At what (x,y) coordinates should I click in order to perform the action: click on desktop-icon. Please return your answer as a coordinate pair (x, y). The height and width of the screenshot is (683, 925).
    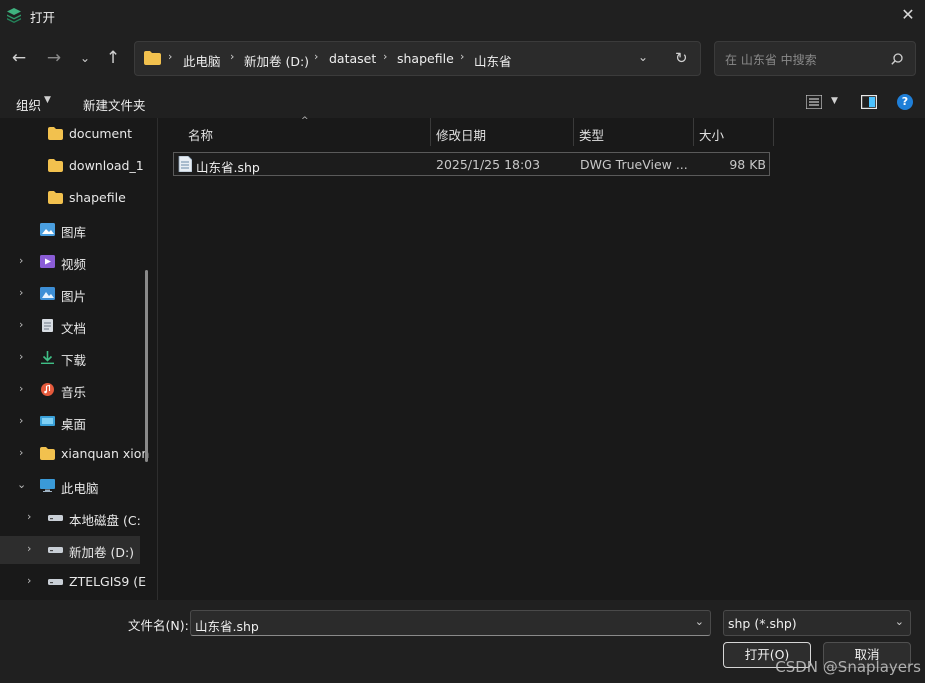
    Looking at the image, I should click on (47, 421).